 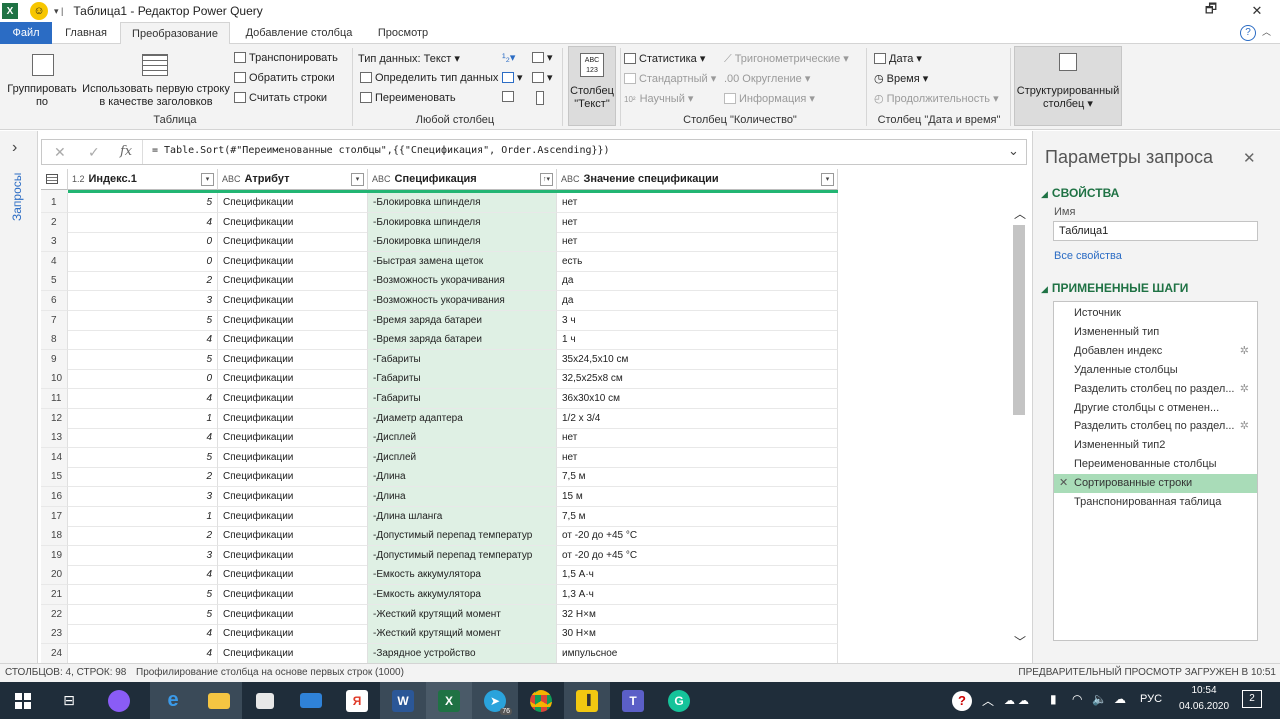 What do you see at coordinates (143, 261) in the screenshot?
I see `cell-index: 0` at bounding box center [143, 261].